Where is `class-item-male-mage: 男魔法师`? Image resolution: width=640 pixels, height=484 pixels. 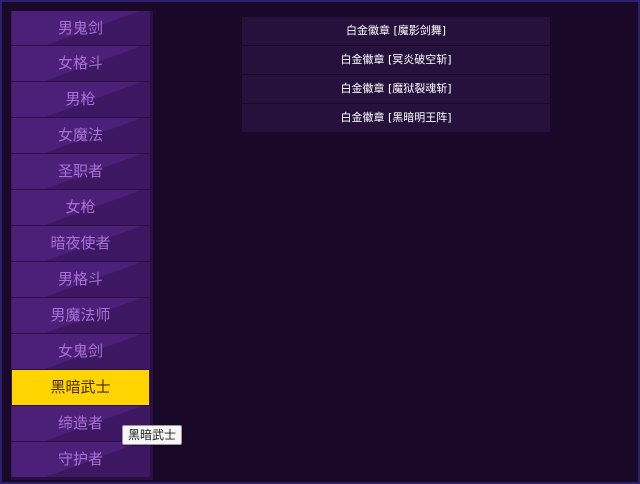
class-item-male-mage: 男魔法师 is located at coordinates (80, 315).